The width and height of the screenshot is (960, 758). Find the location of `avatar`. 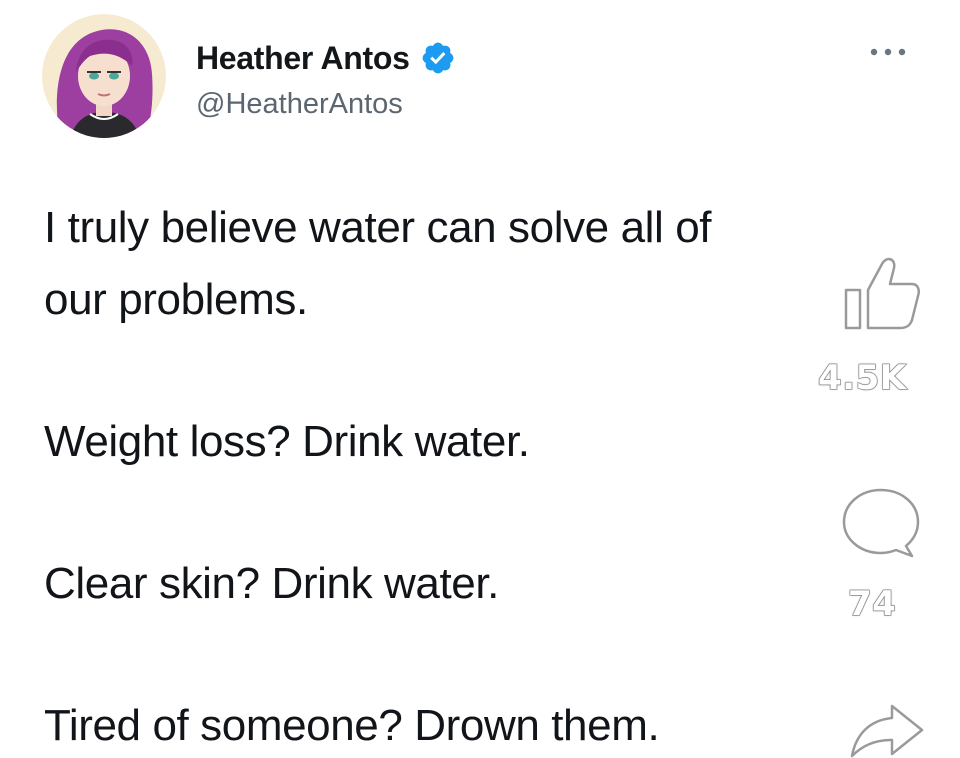

avatar is located at coordinates (104, 76).